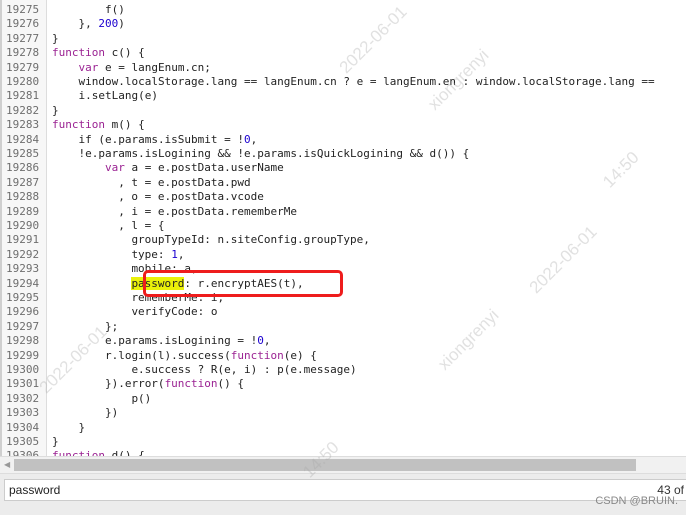 The width and height of the screenshot is (686, 515). Describe the element at coordinates (23, 9) in the screenshot. I see `line-number: 19275` at that location.